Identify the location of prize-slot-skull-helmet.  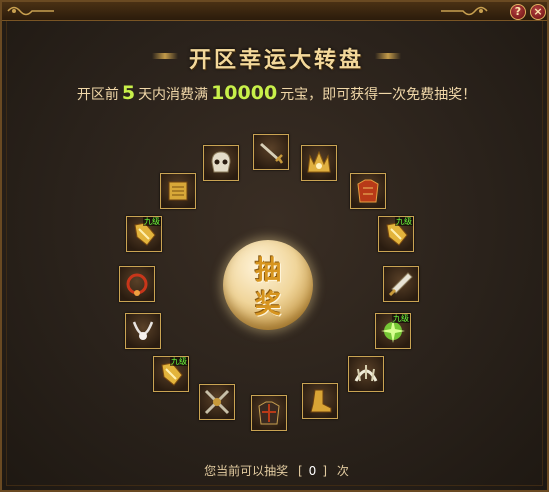
(221, 163).